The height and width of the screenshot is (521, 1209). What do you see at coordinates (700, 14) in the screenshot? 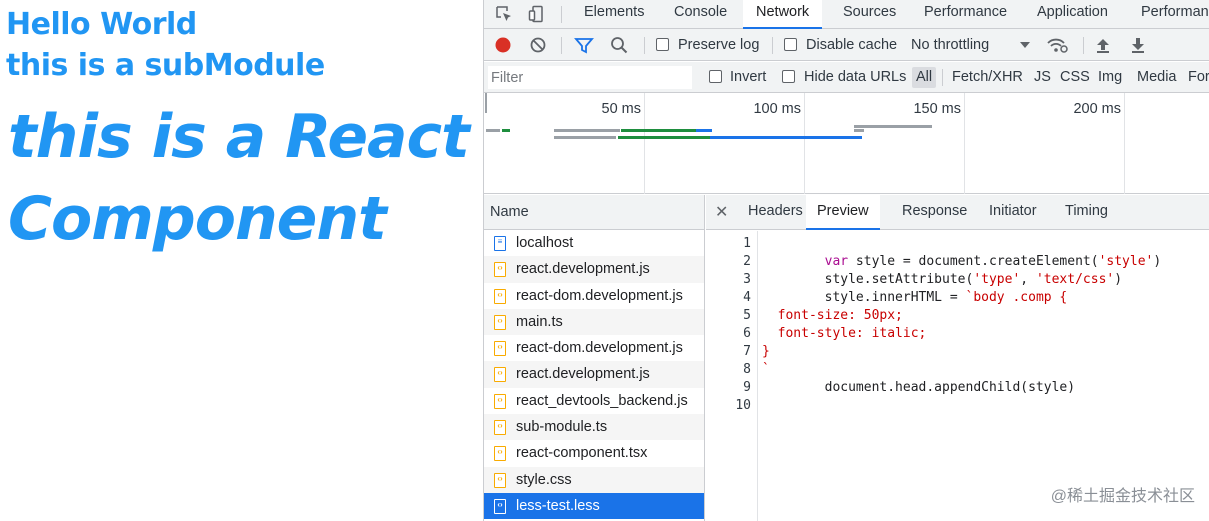
I see `tab-console: Console` at bounding box center [700, 14].